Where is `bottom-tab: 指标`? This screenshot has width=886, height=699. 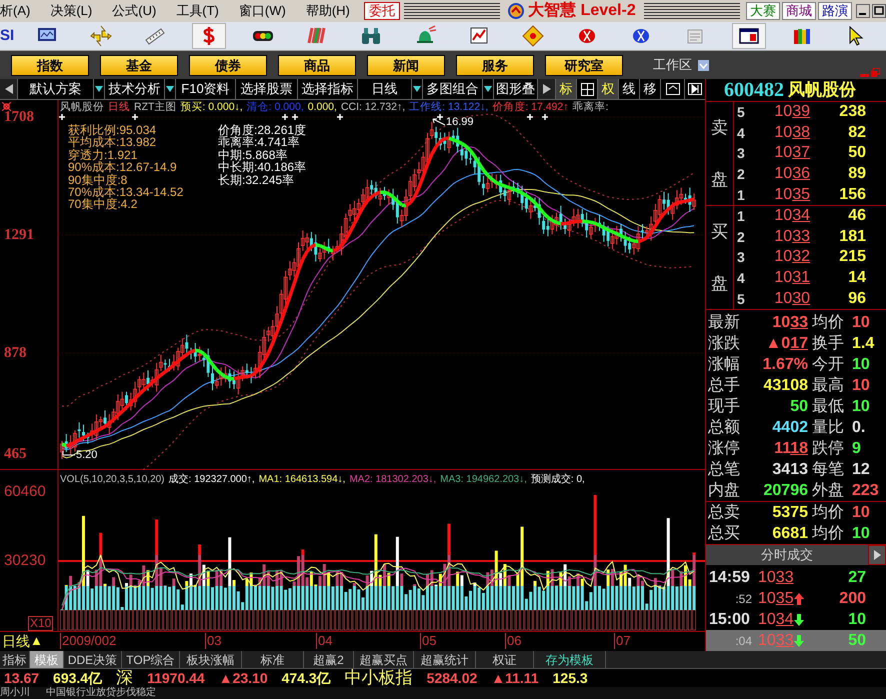
bottom-tab: 指标 is located at coordinates (15, 659).